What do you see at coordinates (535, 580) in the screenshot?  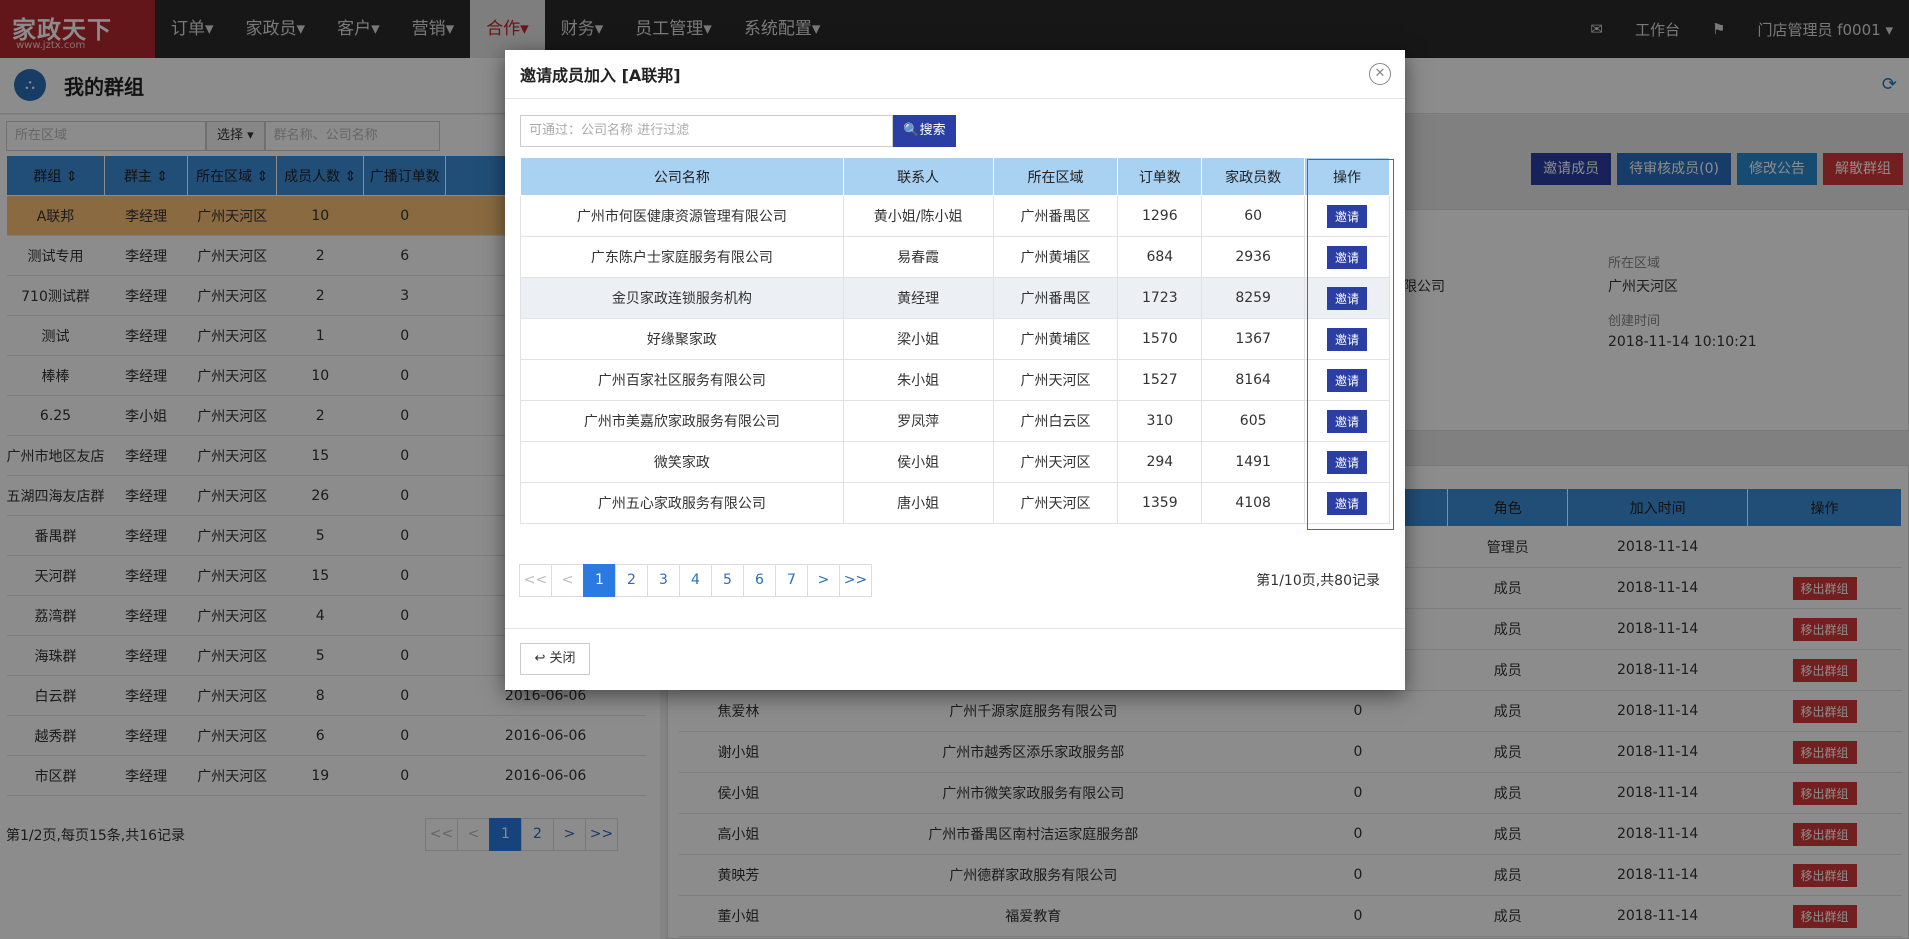 I see `page-link: <<` at bounding box center [535, 580].